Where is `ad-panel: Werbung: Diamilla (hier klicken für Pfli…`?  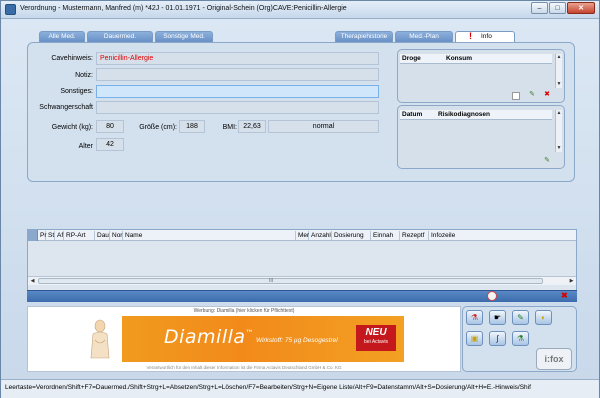
ad-panel: Werbung: Diamilla (hier klicken für Pfli… is located at coordinates (244, 339).